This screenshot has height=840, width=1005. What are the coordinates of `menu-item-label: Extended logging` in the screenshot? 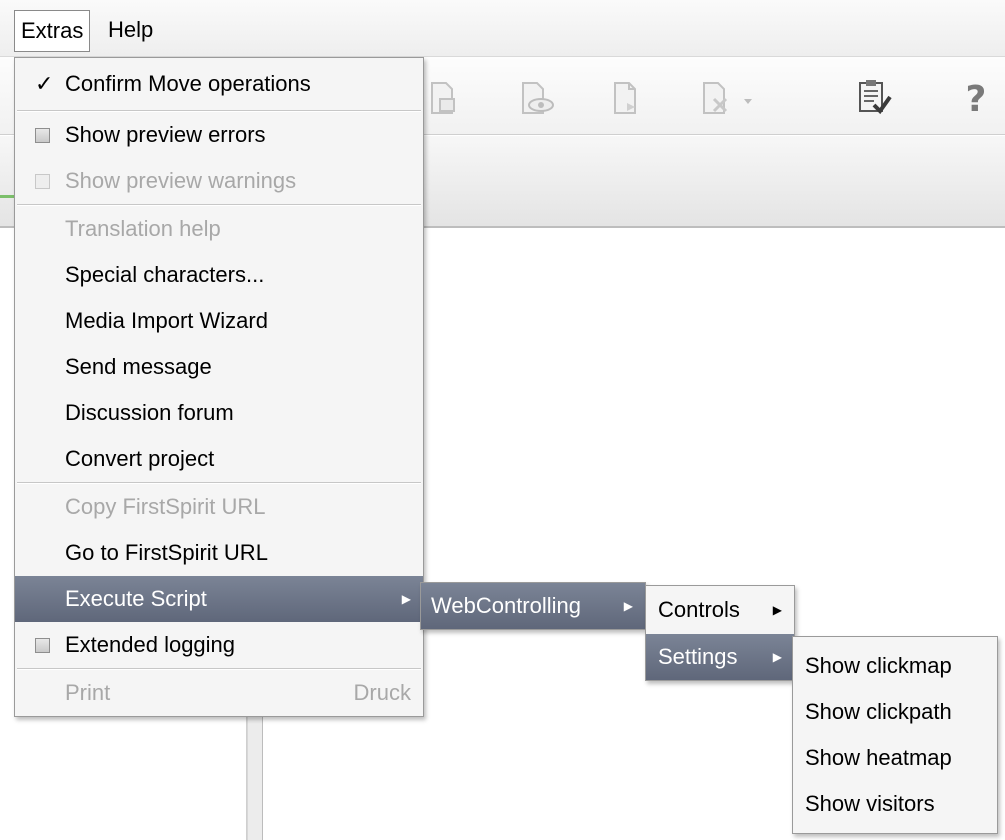 It's located at (150, 644).